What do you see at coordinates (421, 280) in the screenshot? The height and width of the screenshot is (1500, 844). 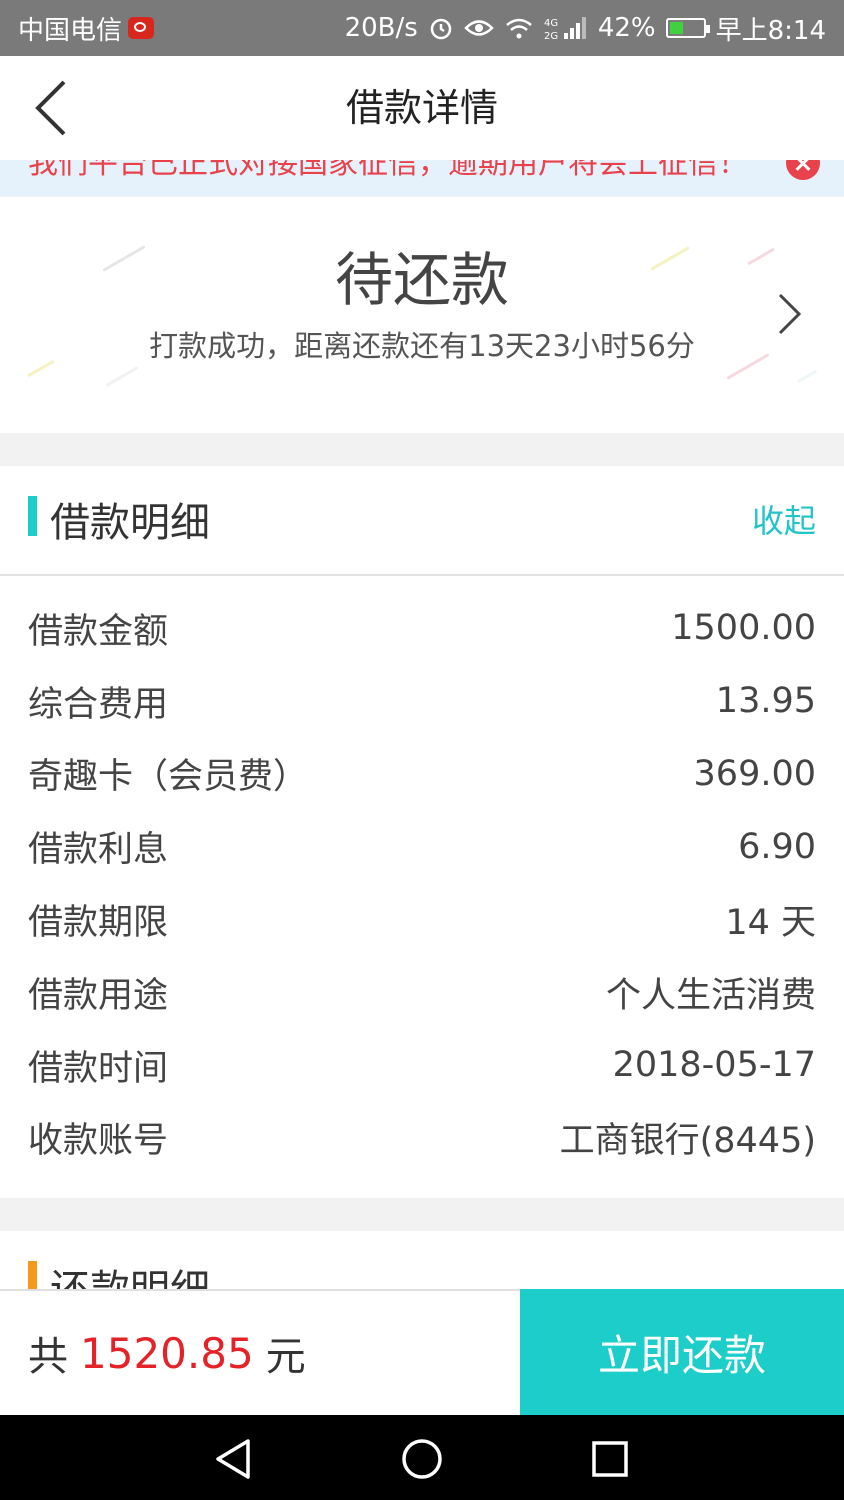 I see `loan-status-title: 待还款` at bounding box center [421, 280].